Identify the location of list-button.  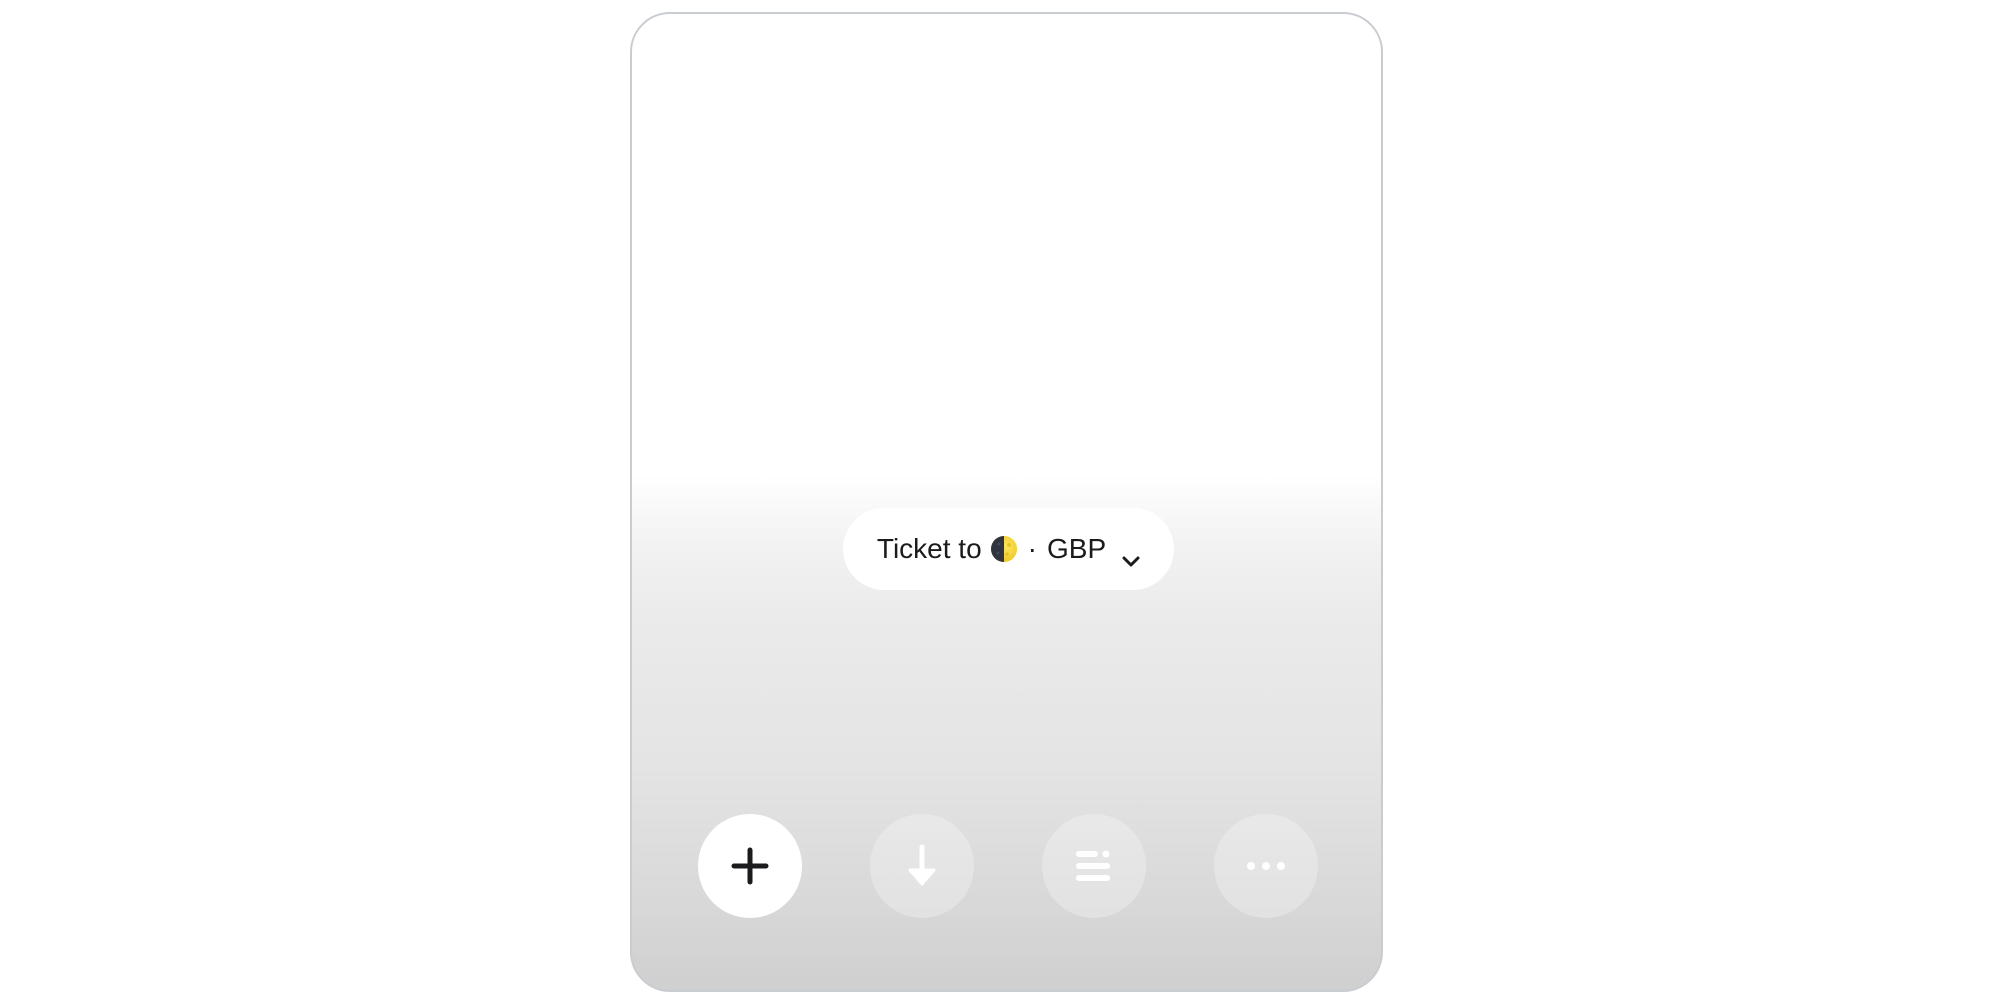
(1094, 866).